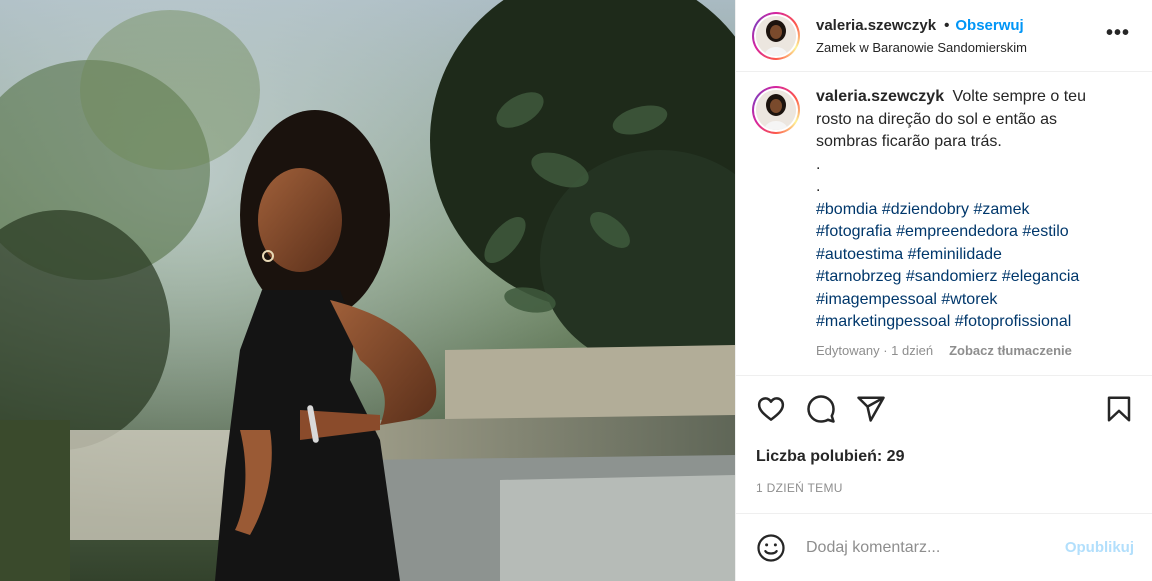  Describe the element at coordinates (1045, 231) in the screenshot. I see `hashtag-link: #estilo` at that location.